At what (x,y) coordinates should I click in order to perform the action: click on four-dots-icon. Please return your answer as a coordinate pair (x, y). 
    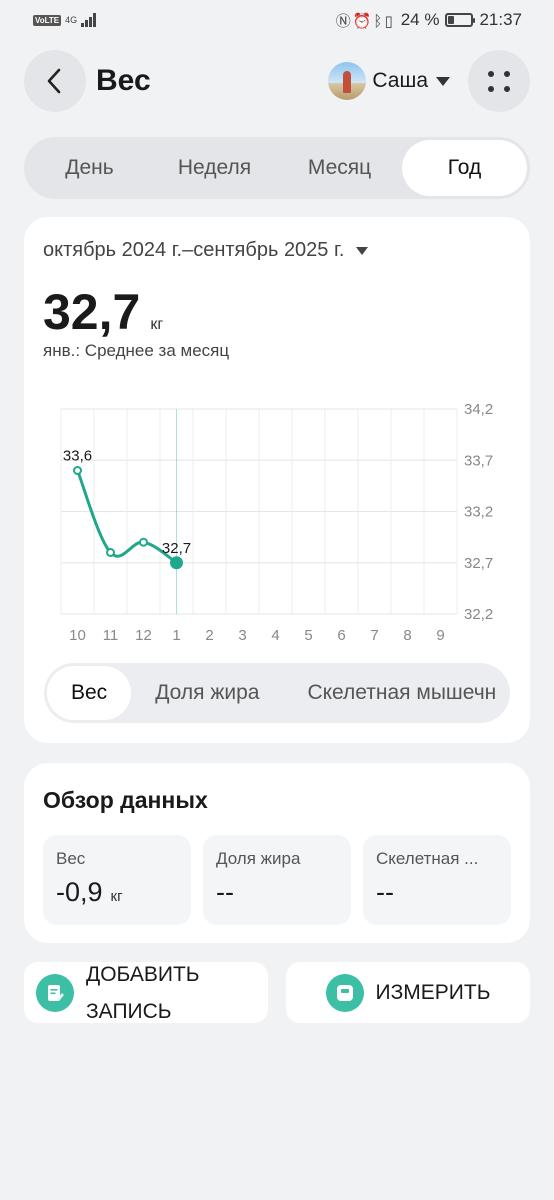
    Looking at the image, I should click on (499, 81).